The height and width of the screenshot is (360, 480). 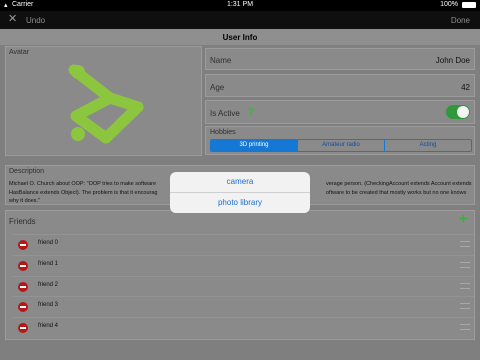 I want to click on is-active-toggle, so click(x=458, y=112).